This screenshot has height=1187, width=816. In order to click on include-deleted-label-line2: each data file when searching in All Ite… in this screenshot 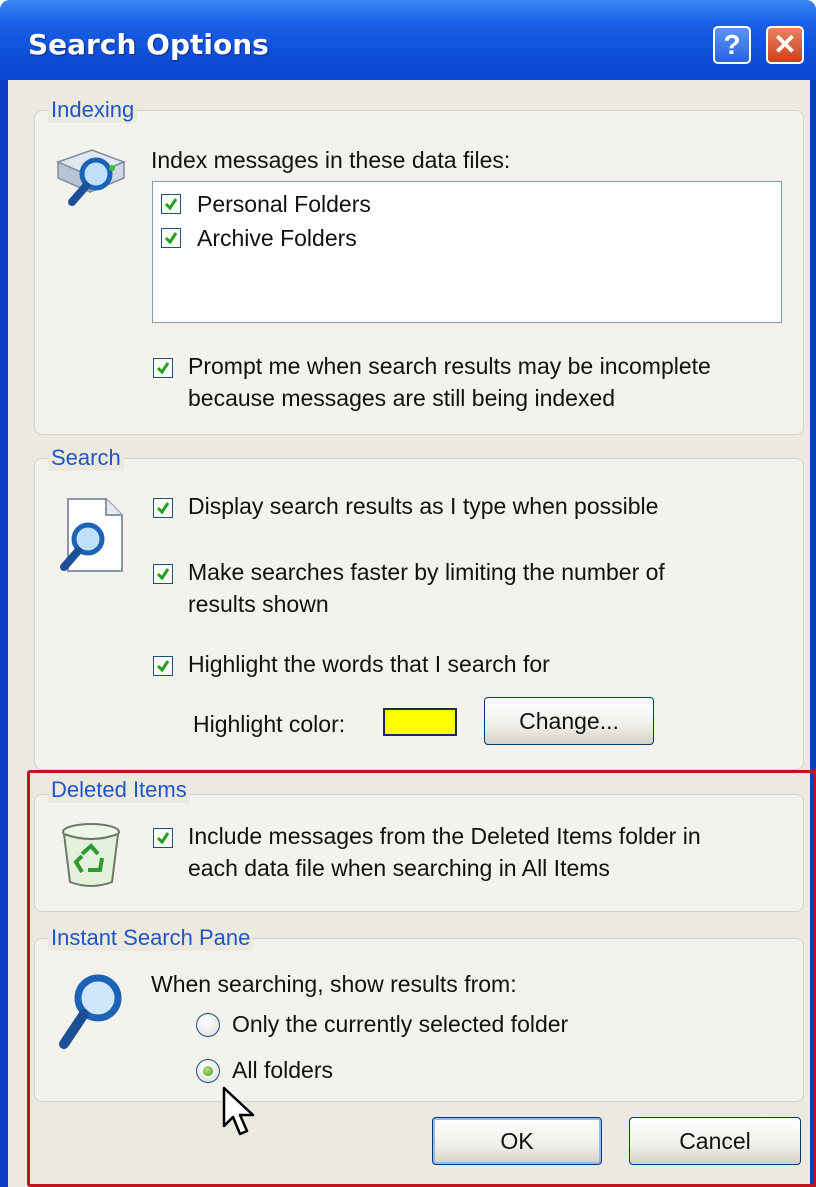, I will do `click(399, 868)`.